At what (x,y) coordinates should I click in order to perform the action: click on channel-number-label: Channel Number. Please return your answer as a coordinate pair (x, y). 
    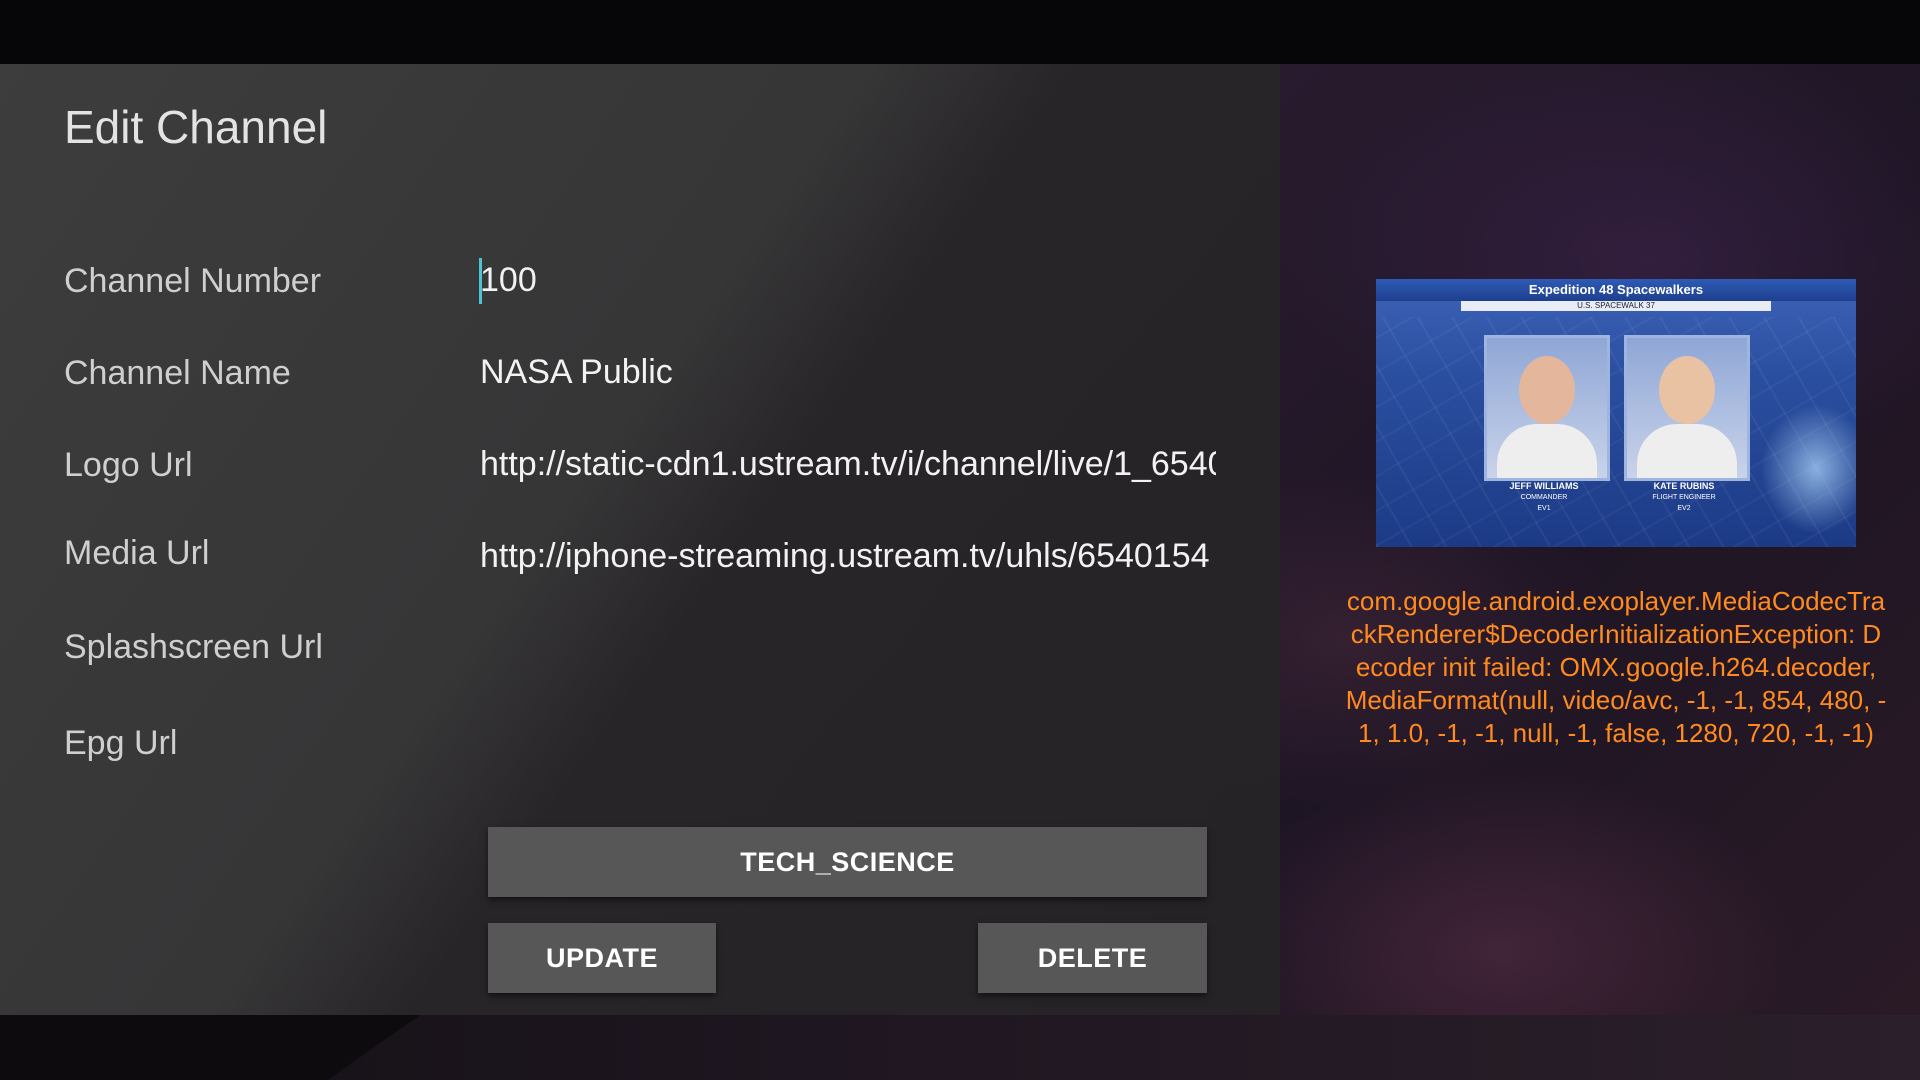
    Looking at the image, I should click on (193, 281).